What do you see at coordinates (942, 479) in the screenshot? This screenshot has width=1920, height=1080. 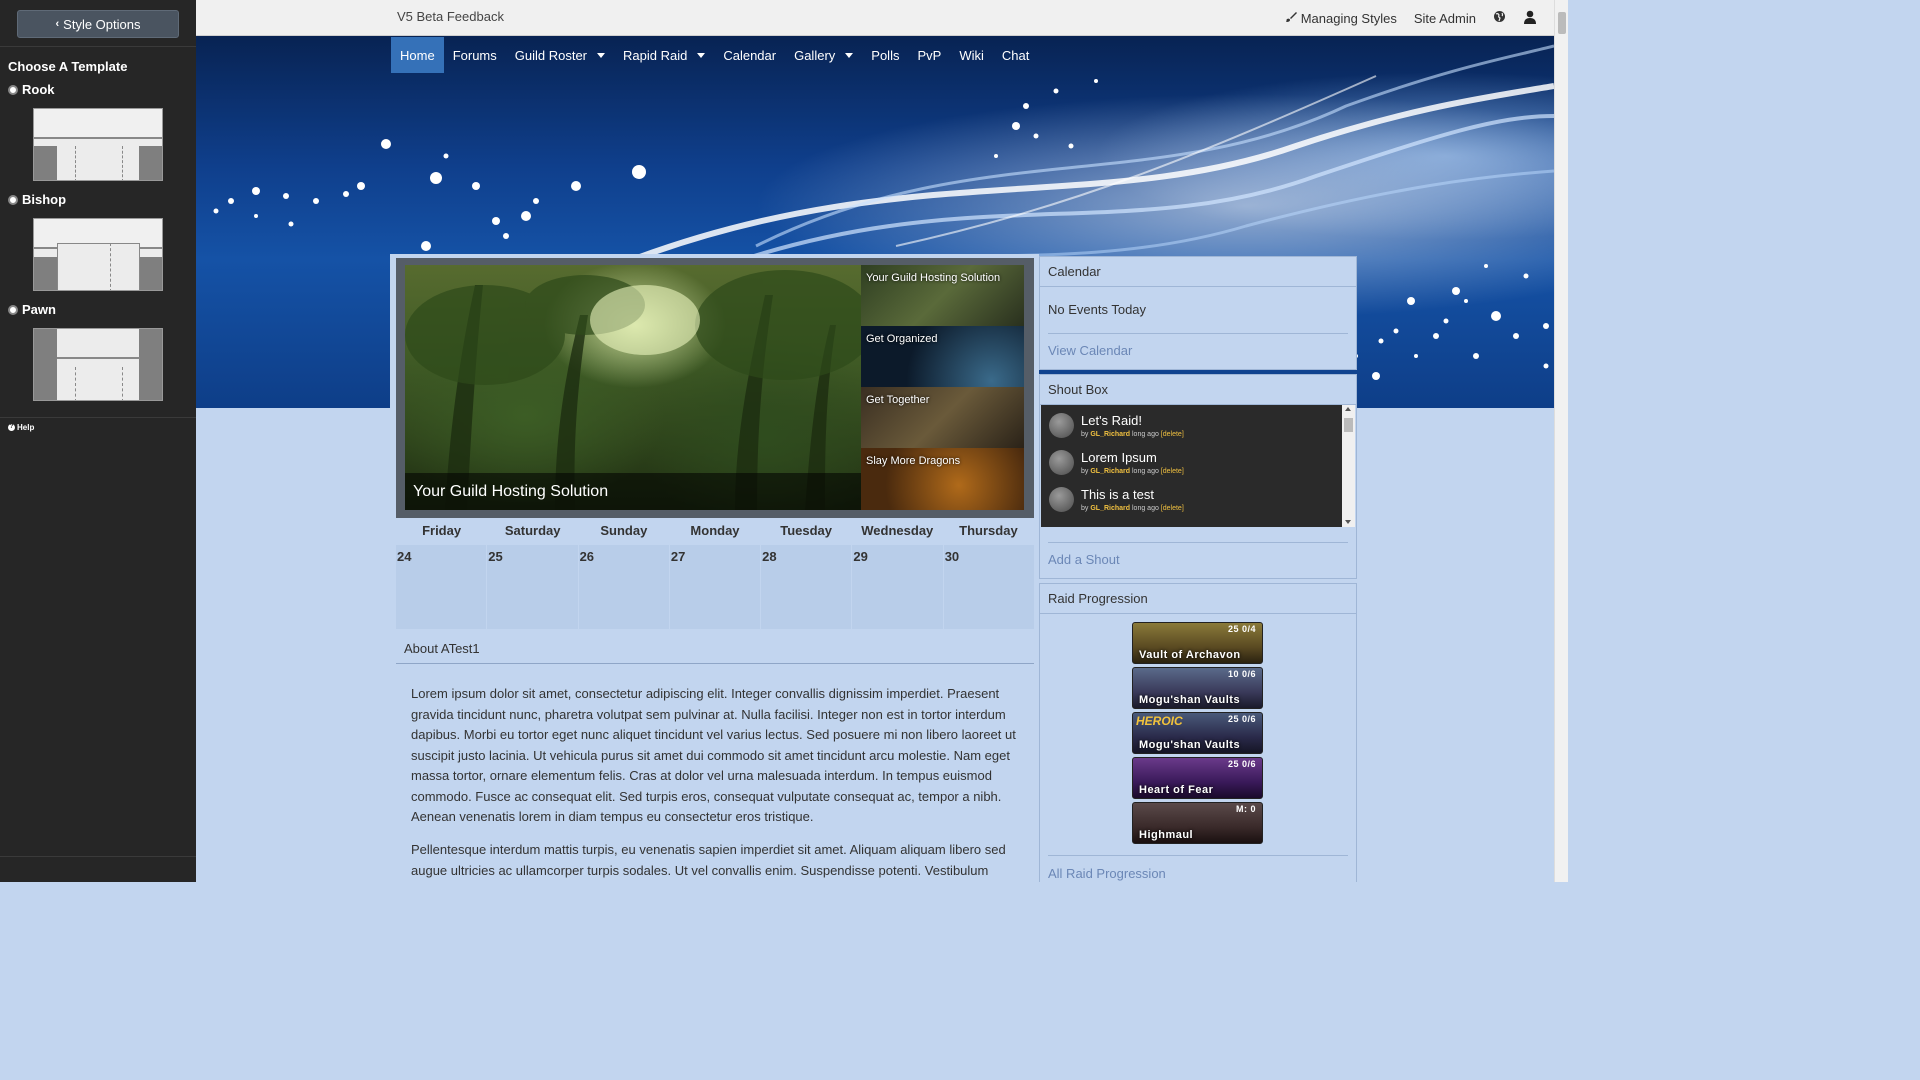 I see `slide-thumb-4: Slay More Dragons` at bounding box center [942, 479].